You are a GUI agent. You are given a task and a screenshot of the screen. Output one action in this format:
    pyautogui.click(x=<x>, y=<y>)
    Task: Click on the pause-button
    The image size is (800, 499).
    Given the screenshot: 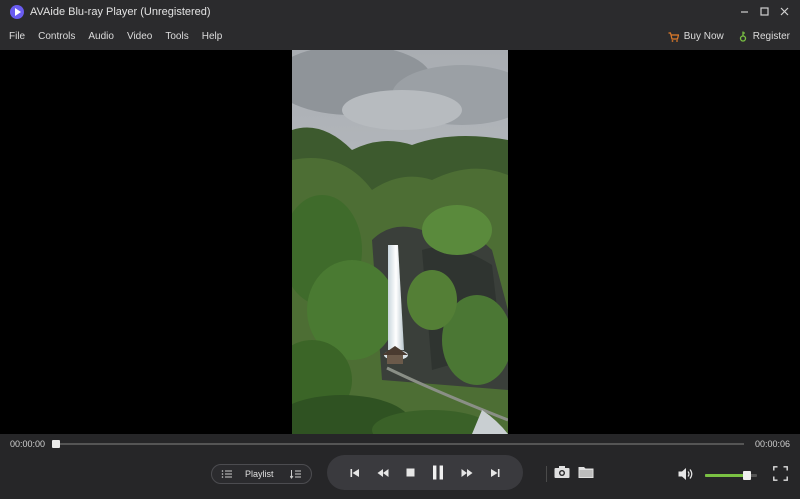 What is the action you would take?
    pyautogui.click(x=438, y=472)
    